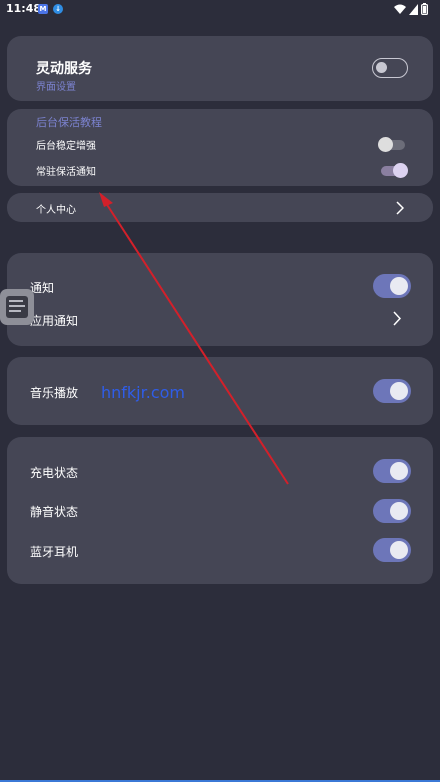 The height and width of the screenshot is (782, 440). What do you see at coordinates (56, 210) in the screenshot?
I see `personal-center-label: 个人中心` at bounding box center [56, 210].